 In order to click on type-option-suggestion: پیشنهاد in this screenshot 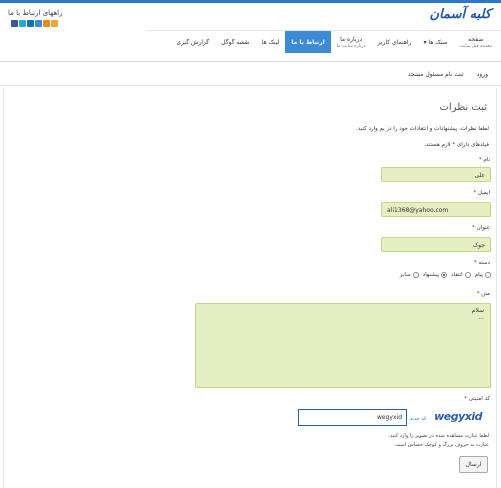, I will do `click(435, 275)`.